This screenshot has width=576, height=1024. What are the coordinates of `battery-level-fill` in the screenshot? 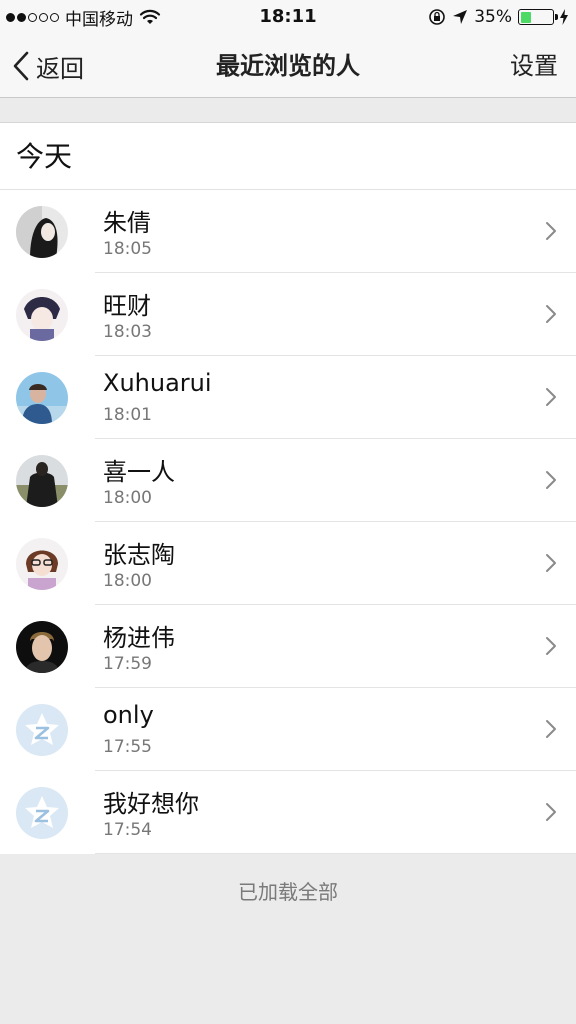 It's located at (526, 17).